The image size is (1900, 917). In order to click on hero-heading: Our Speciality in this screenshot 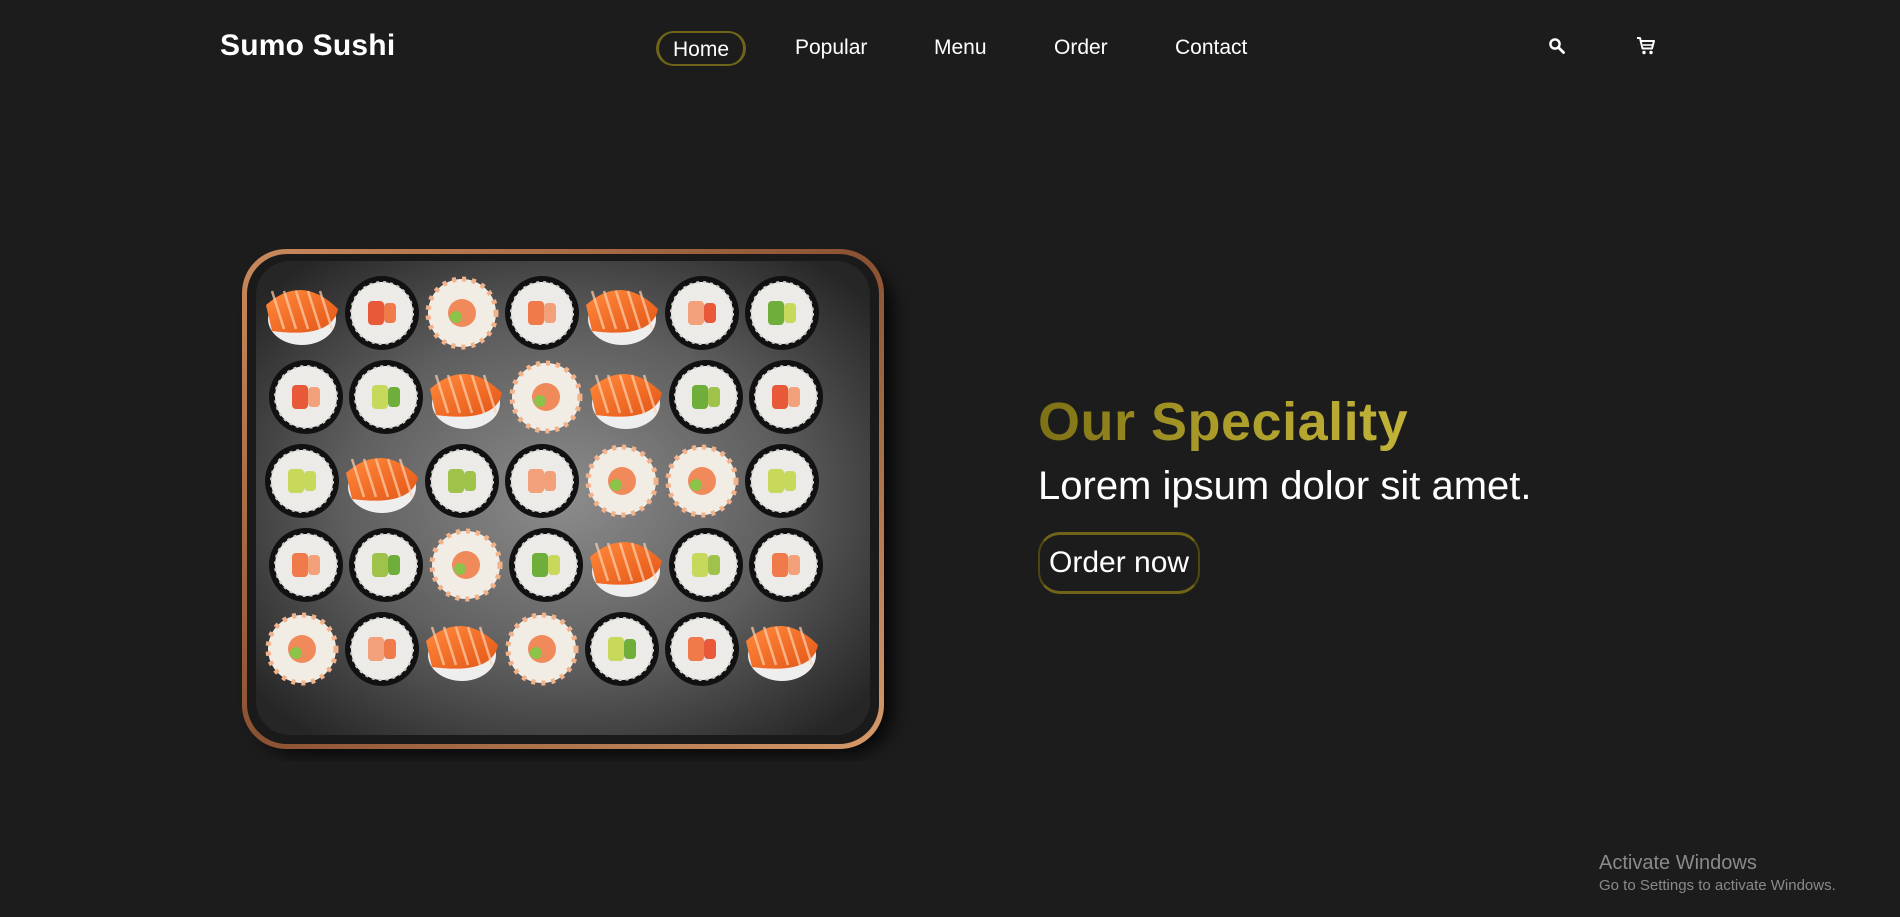, I will do `click(1223, 422)`.